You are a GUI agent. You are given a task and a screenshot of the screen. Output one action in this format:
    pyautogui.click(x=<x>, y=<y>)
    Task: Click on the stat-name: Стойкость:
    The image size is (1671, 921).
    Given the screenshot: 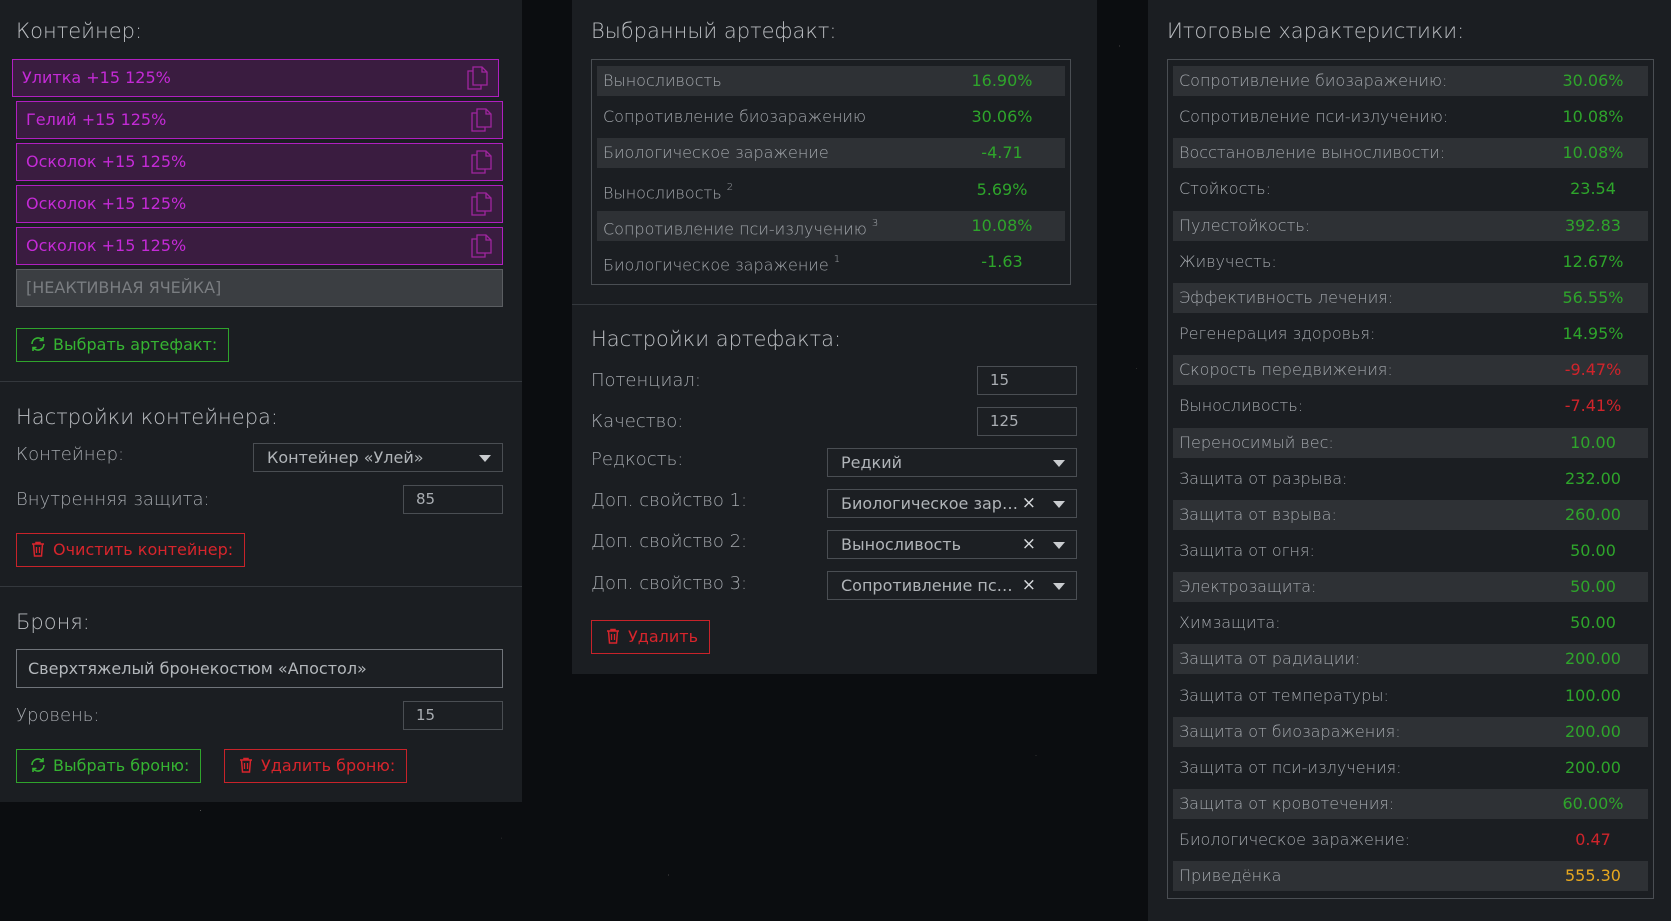 What is the action you would take?
    pyautogui.click(x=1225, y=189)
    